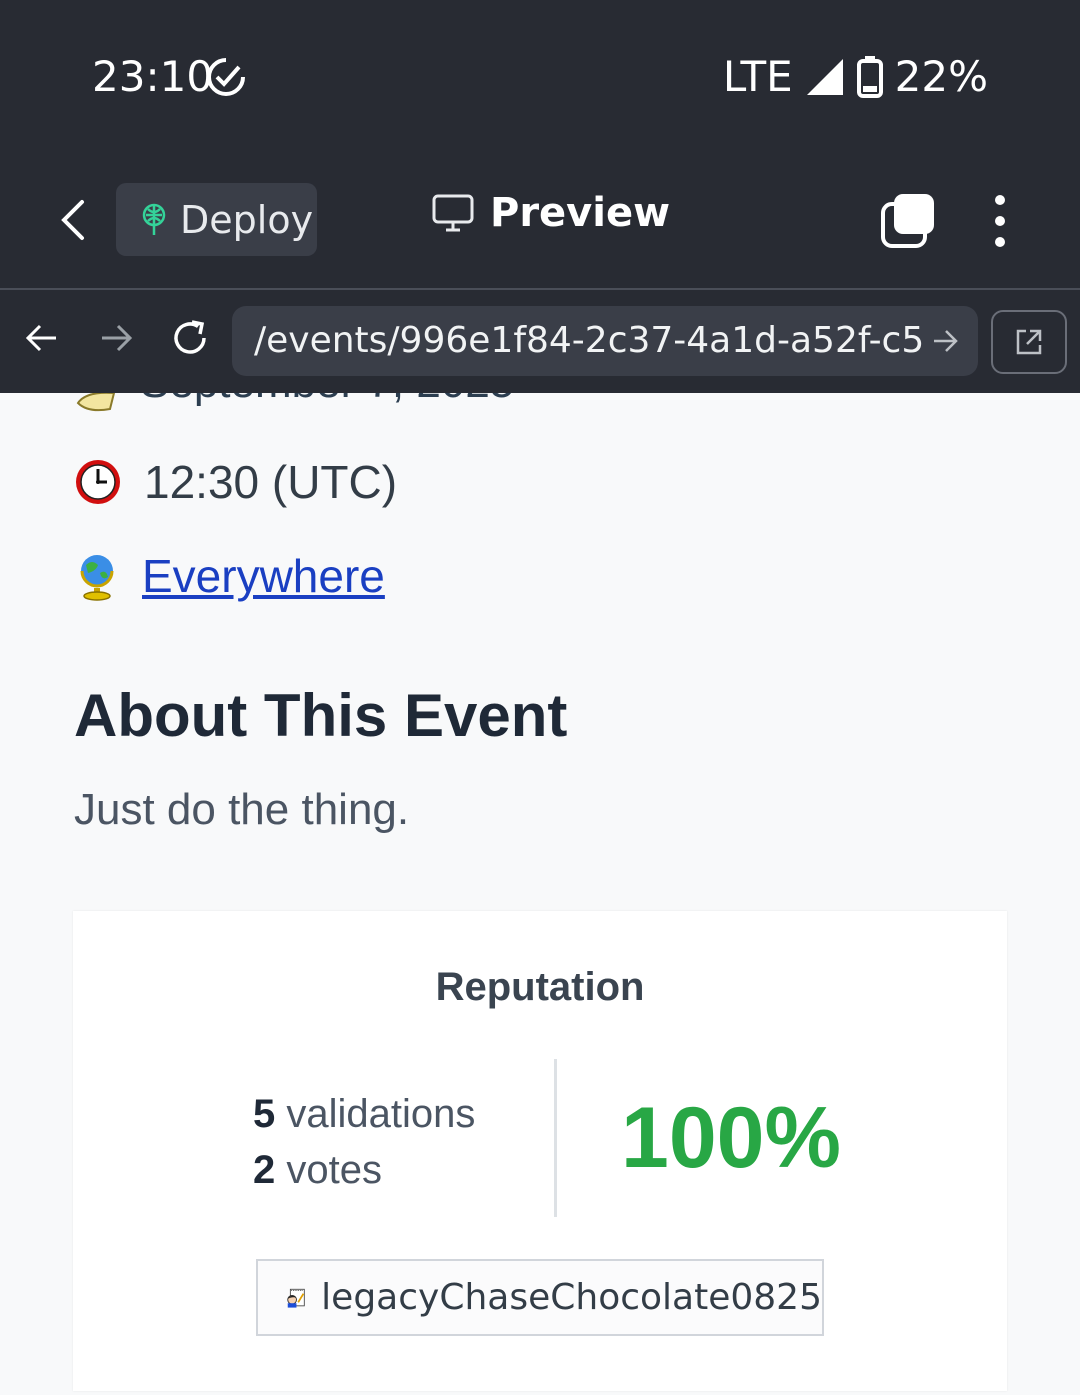  What do you see at coordinates (869, 76) in the screenshot?
I see `battery-icon` at bounding box center [869, 76].